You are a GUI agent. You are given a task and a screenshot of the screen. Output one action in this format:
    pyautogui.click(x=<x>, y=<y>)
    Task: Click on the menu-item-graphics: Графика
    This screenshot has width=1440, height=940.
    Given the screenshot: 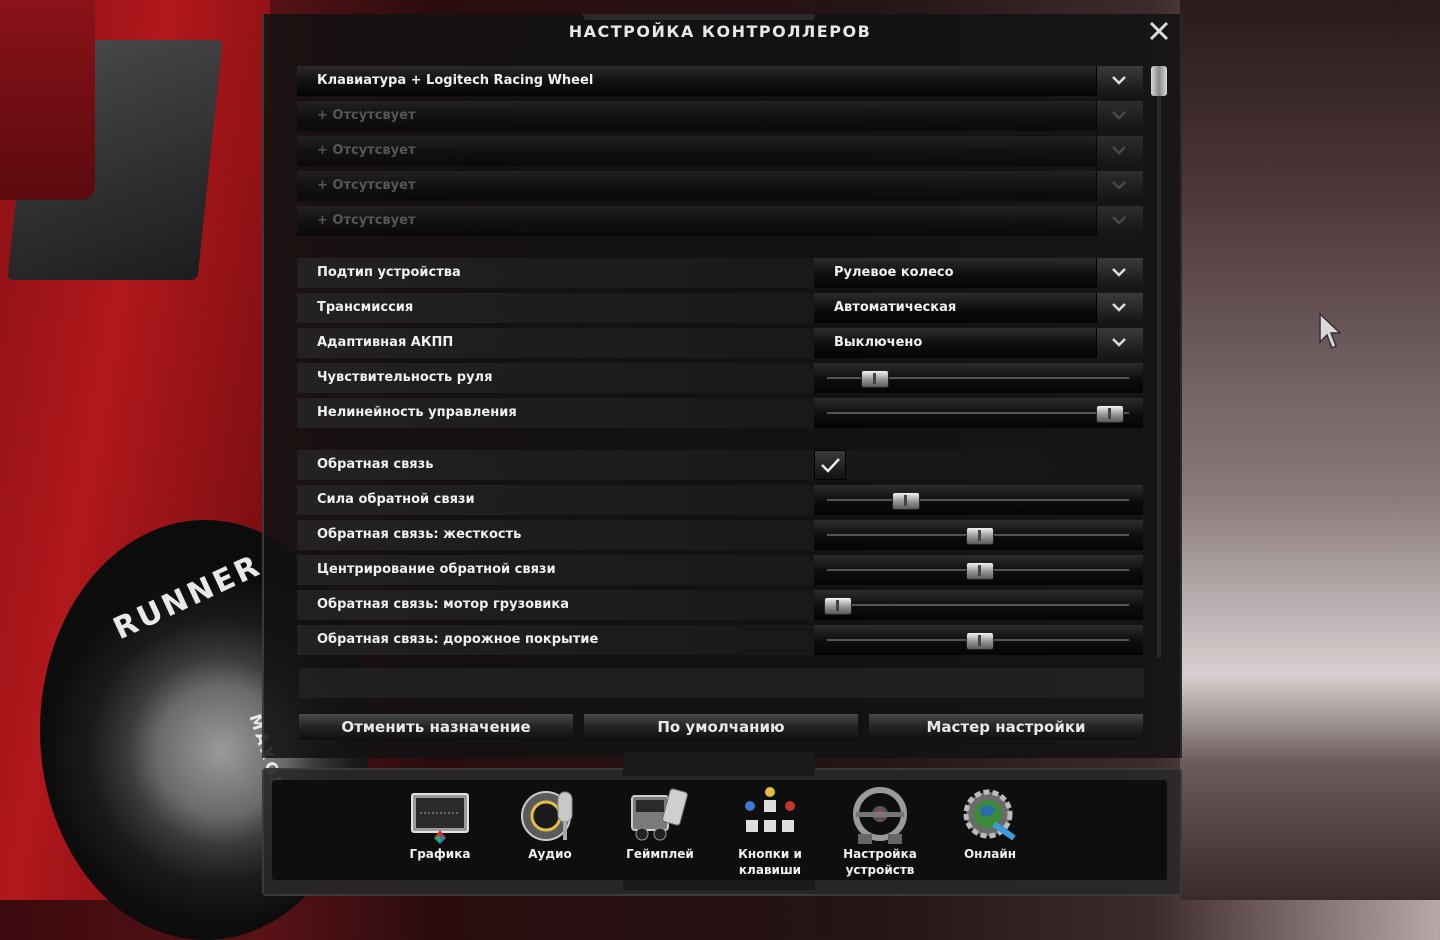 What is the action you would take?
    pyautogui.click(x=440, y=834)
    